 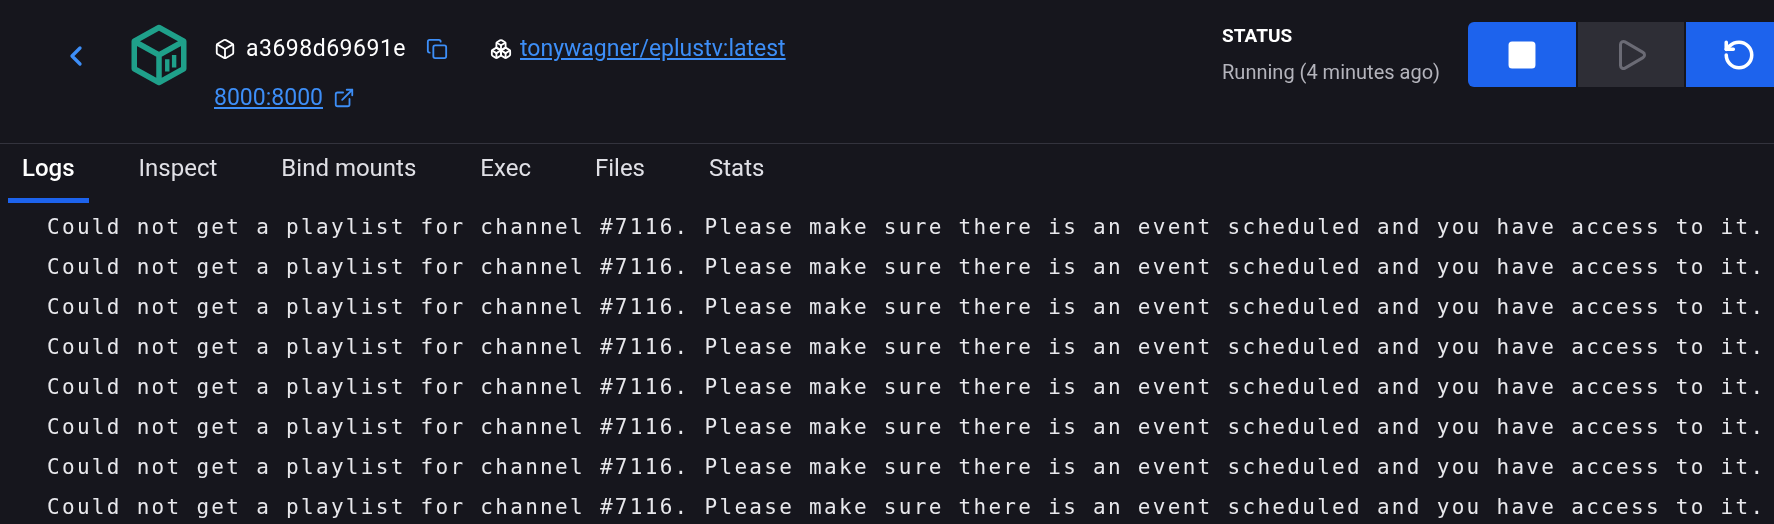 What do you see at coordinates (326, 49) in the screenshot?
I see `container-id: a3698d69691e` at bounding box center [326, 49].